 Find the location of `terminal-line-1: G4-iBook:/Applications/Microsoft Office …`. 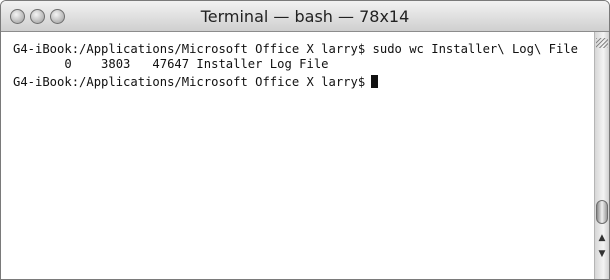

terminal-line-1: G4-iBook:/Applications/Microsoft Office … is located at coordinates (295, 49).